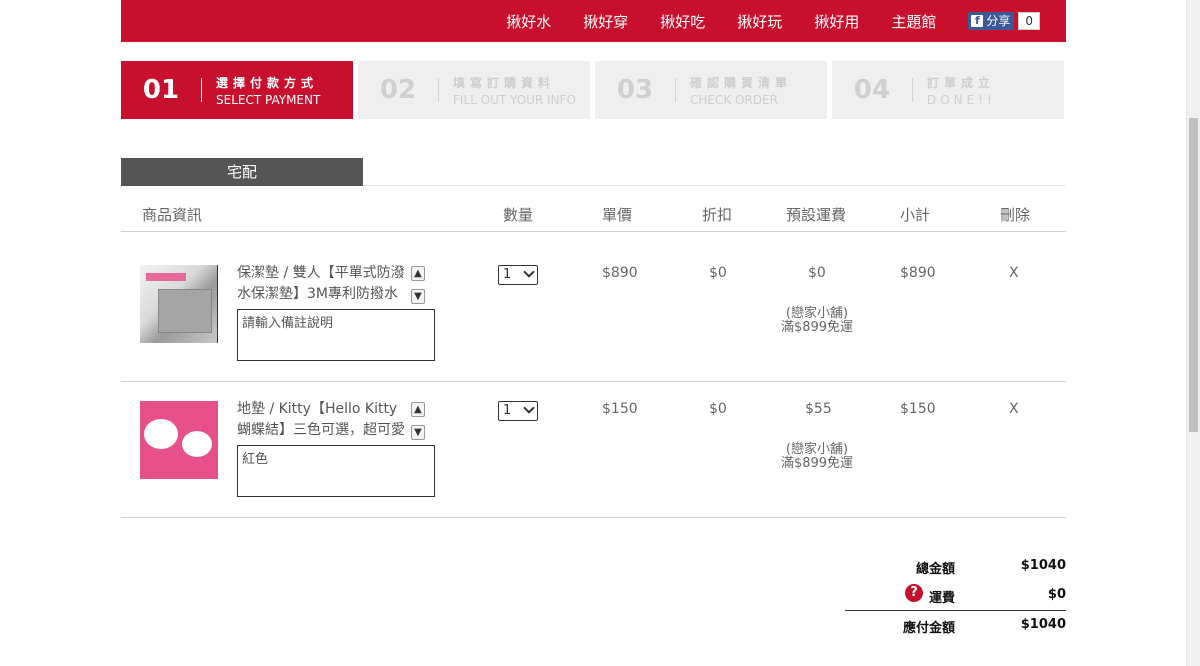 This screenshot has width=1200, height=666. I want to click on shipping-value: $0, so click(1056, 594).